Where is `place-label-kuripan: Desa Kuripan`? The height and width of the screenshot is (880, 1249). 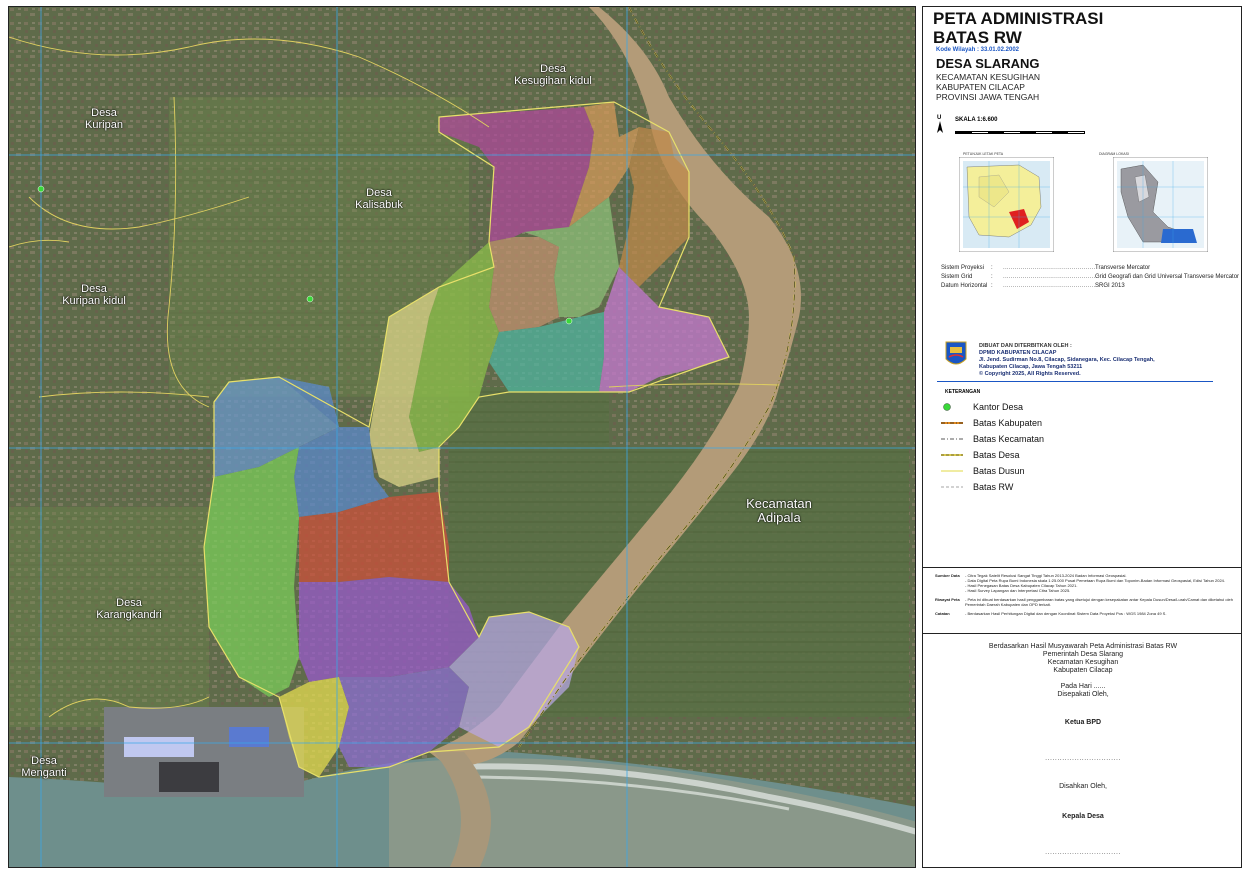
place-label-kuripan: Desa Kuripan is located at coordinates (104, 119).